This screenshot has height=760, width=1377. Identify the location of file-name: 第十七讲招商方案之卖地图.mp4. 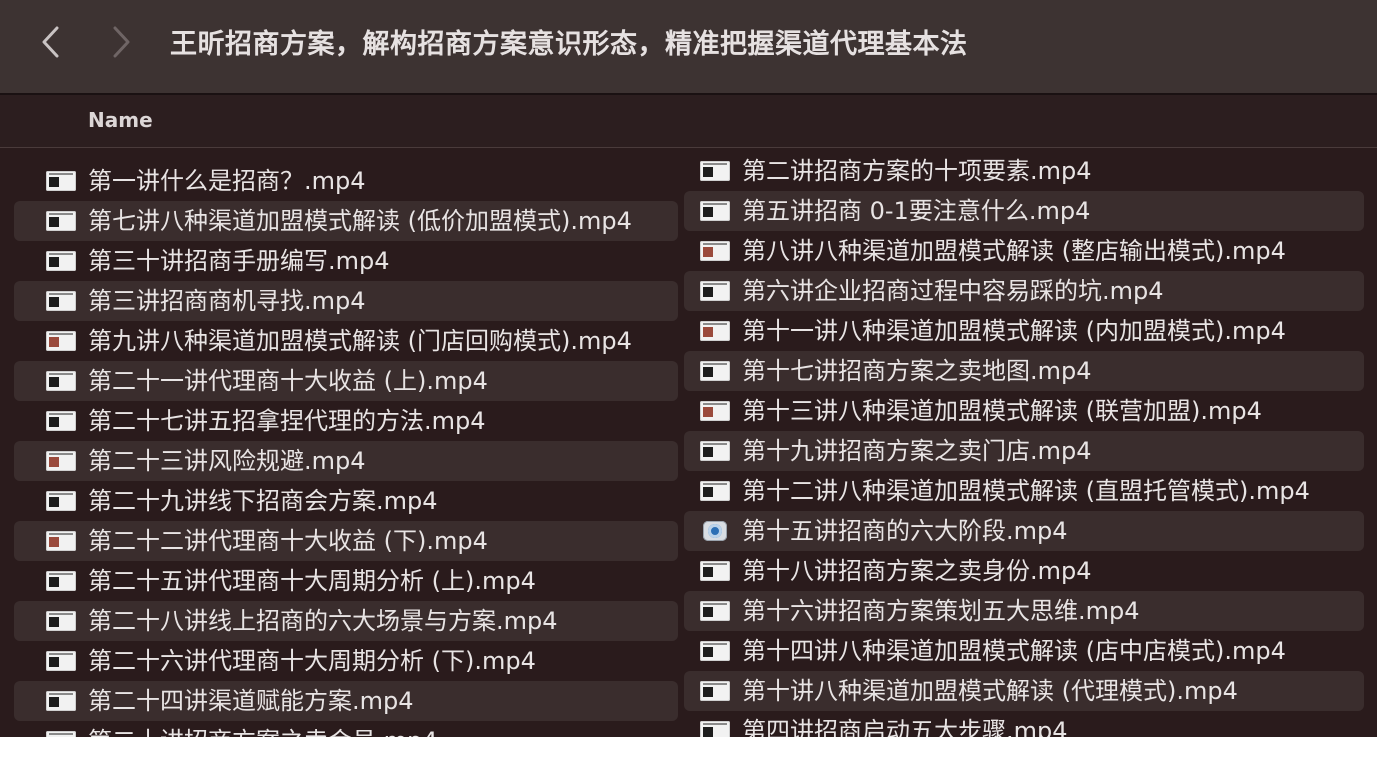
(917, 371).